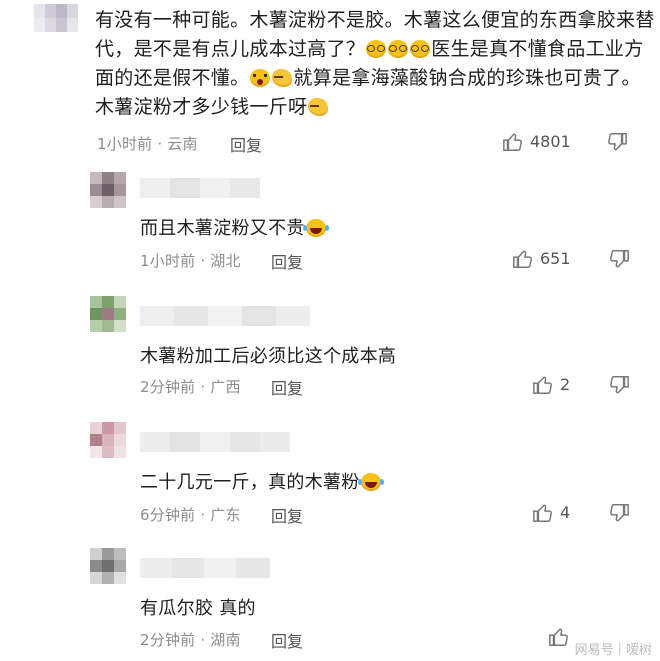 The image size is (660, 661). What do you see at coordinates (225, 515) in the screenshot?
I see `comment-location: 广东` at bounding box center [225, 515].